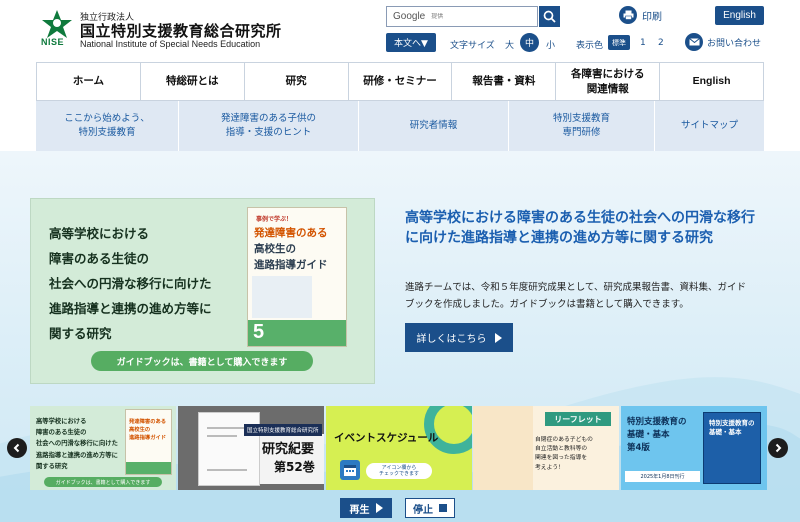 The height and width of the screenshot is (522, 800). Describe the element at coordinates (140, 430) in the screenshot. I see `slide-line: 高校生の` at that location.